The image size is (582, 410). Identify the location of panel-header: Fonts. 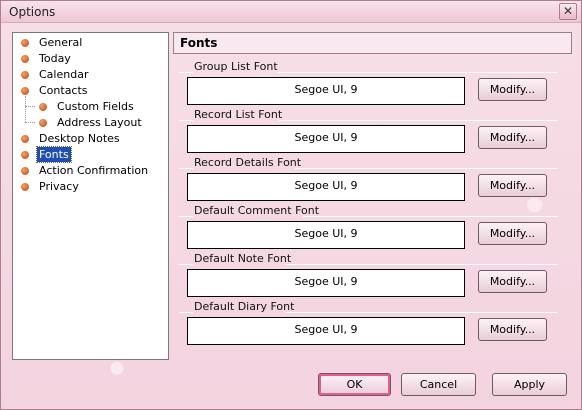
(372, 43).